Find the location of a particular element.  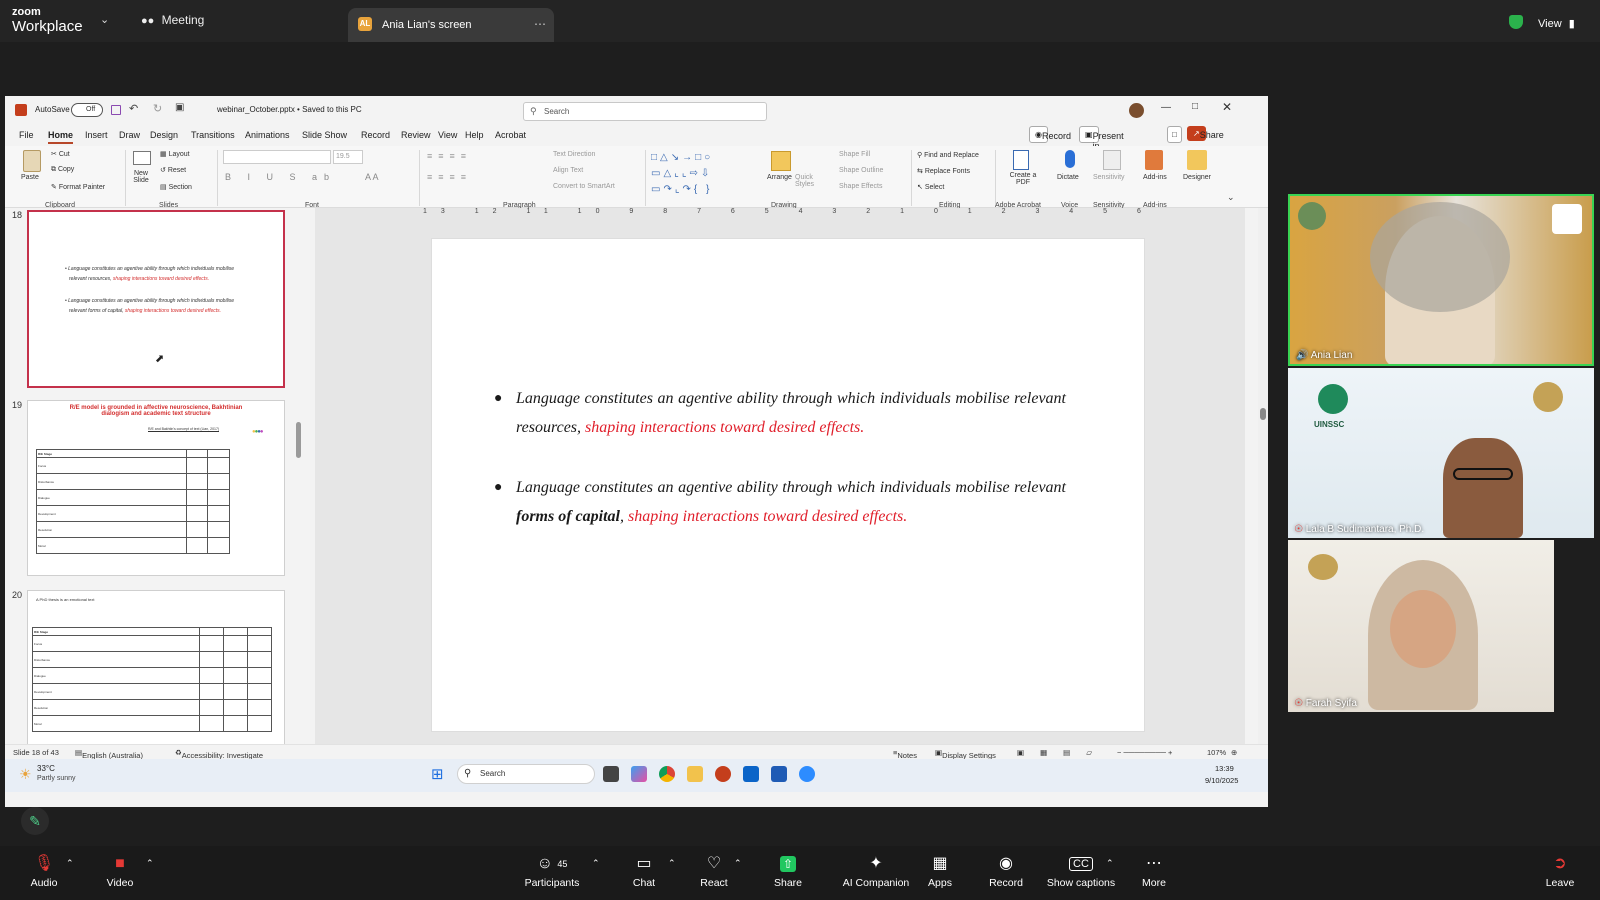

tab-transitions: Transitions is located at coordinates (213, 135).